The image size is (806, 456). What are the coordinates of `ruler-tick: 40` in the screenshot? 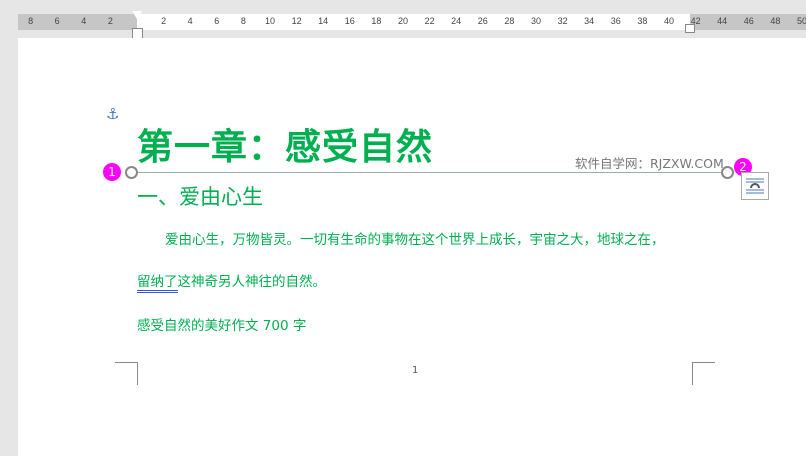 It's located at (669, 21).